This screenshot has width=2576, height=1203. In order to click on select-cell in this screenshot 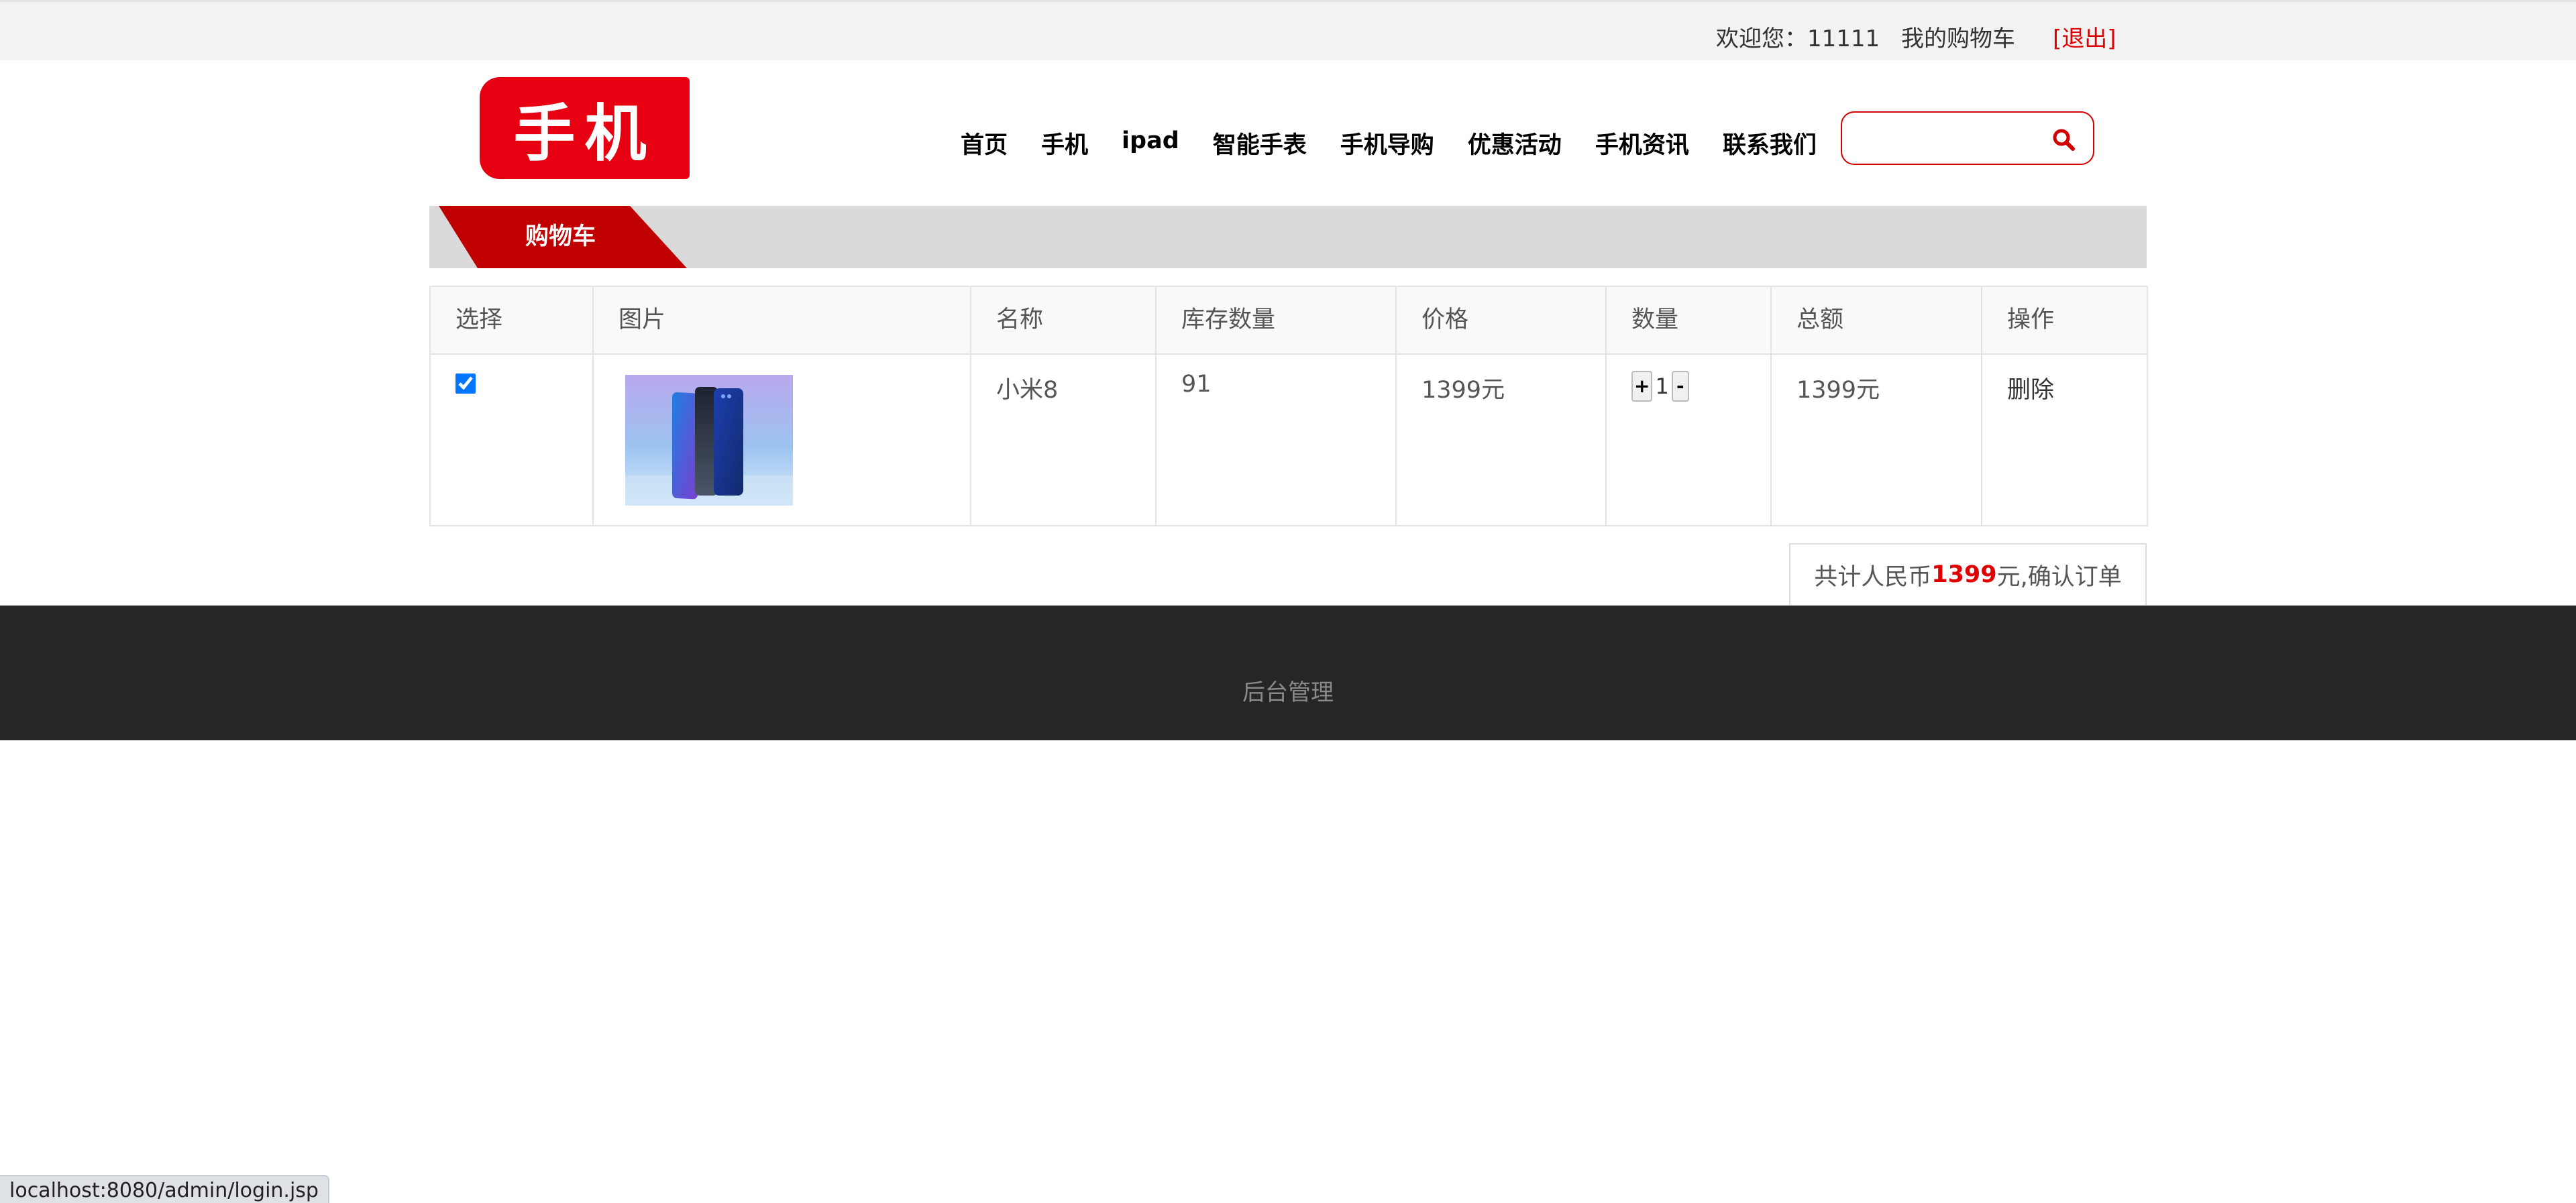, I will do `click(511, 439)`.